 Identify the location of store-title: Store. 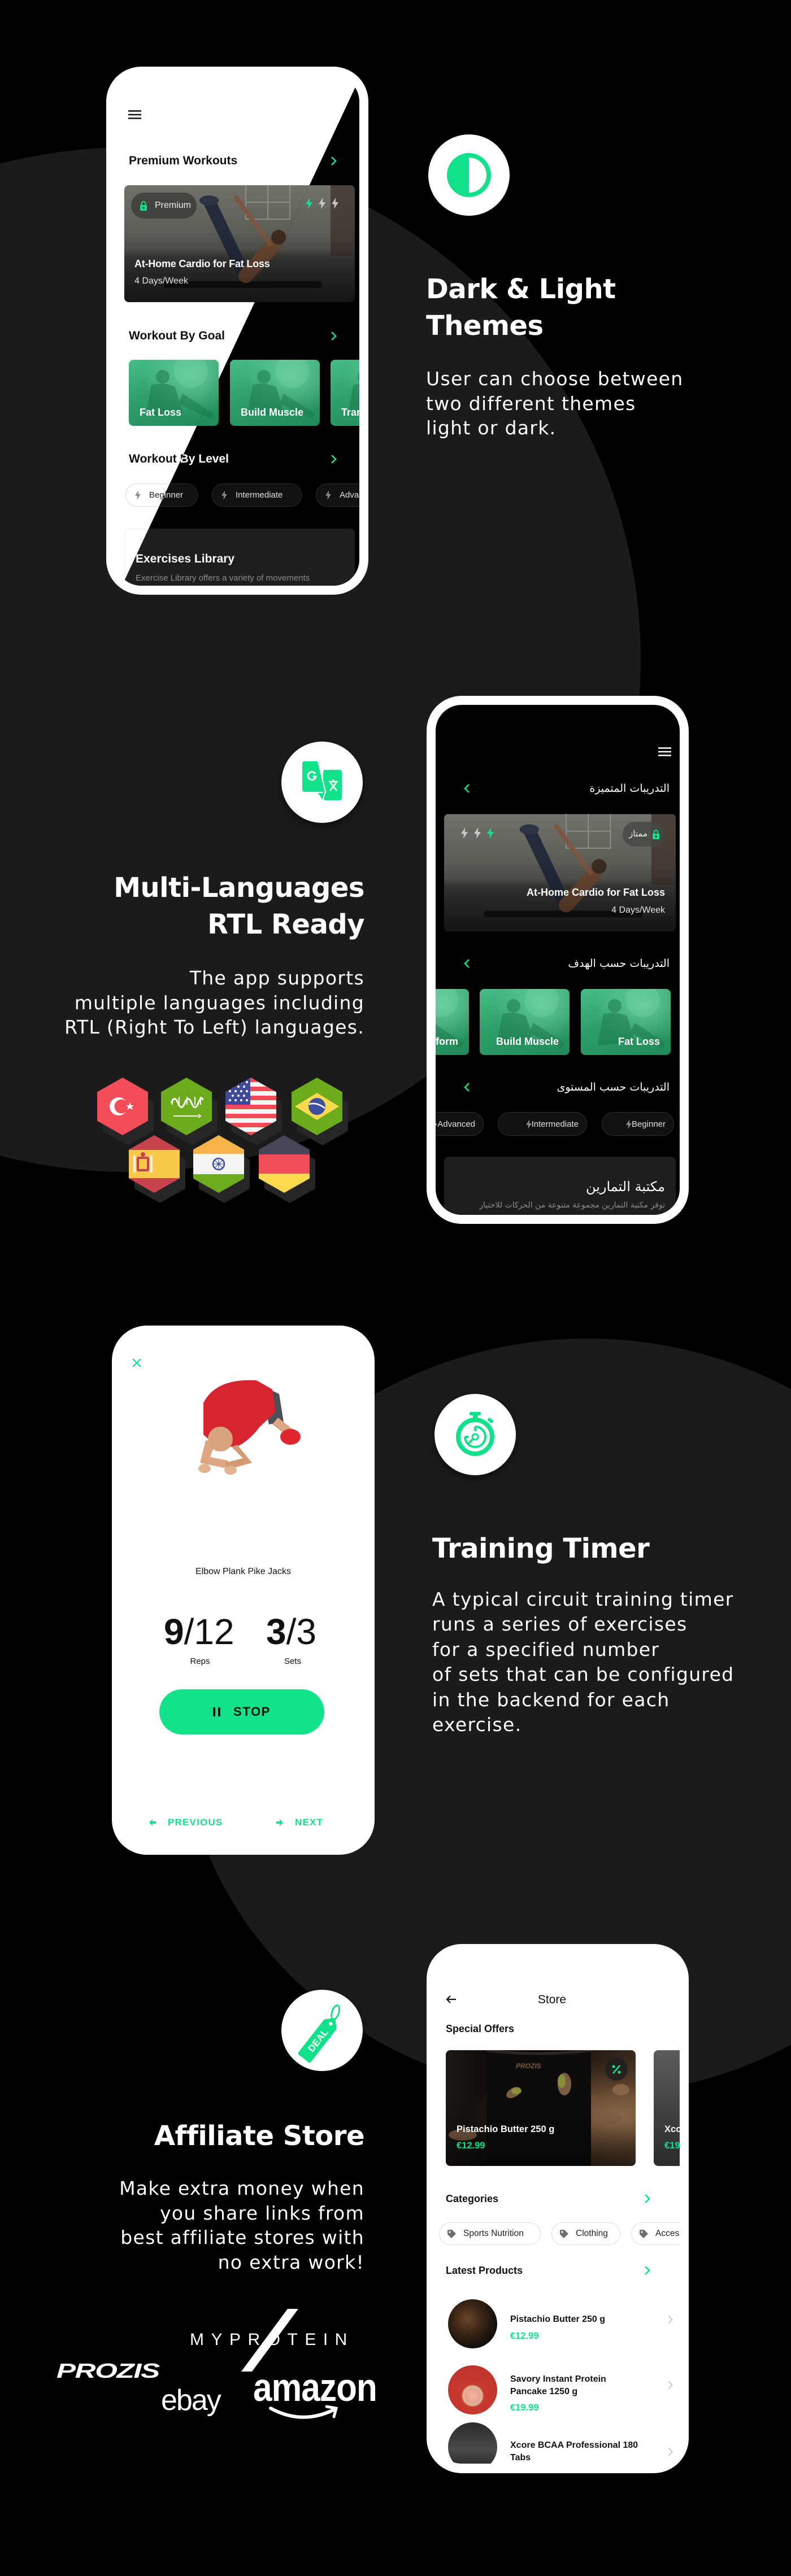
(552, 1999).